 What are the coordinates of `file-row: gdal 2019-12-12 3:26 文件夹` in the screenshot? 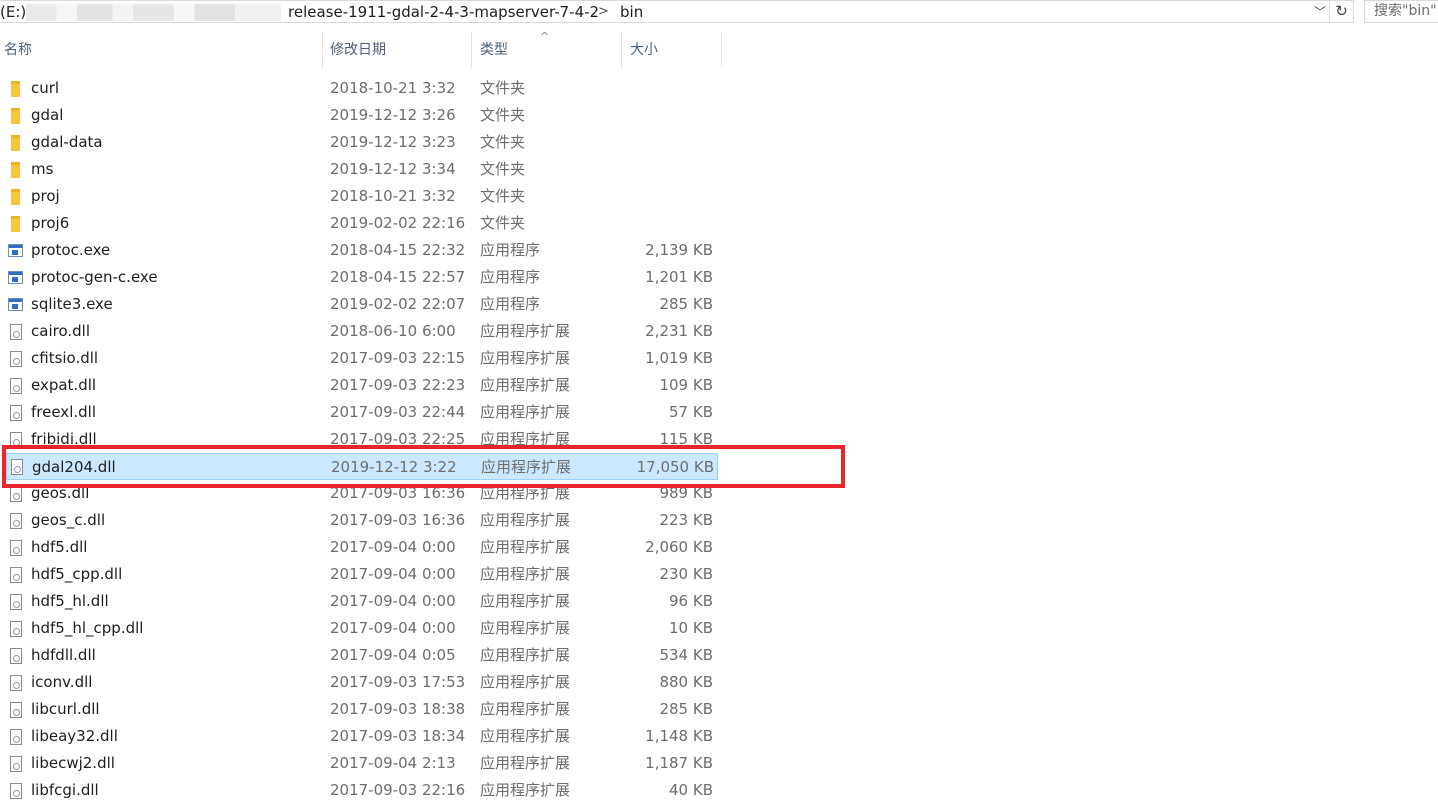 It's located at (359, 115).